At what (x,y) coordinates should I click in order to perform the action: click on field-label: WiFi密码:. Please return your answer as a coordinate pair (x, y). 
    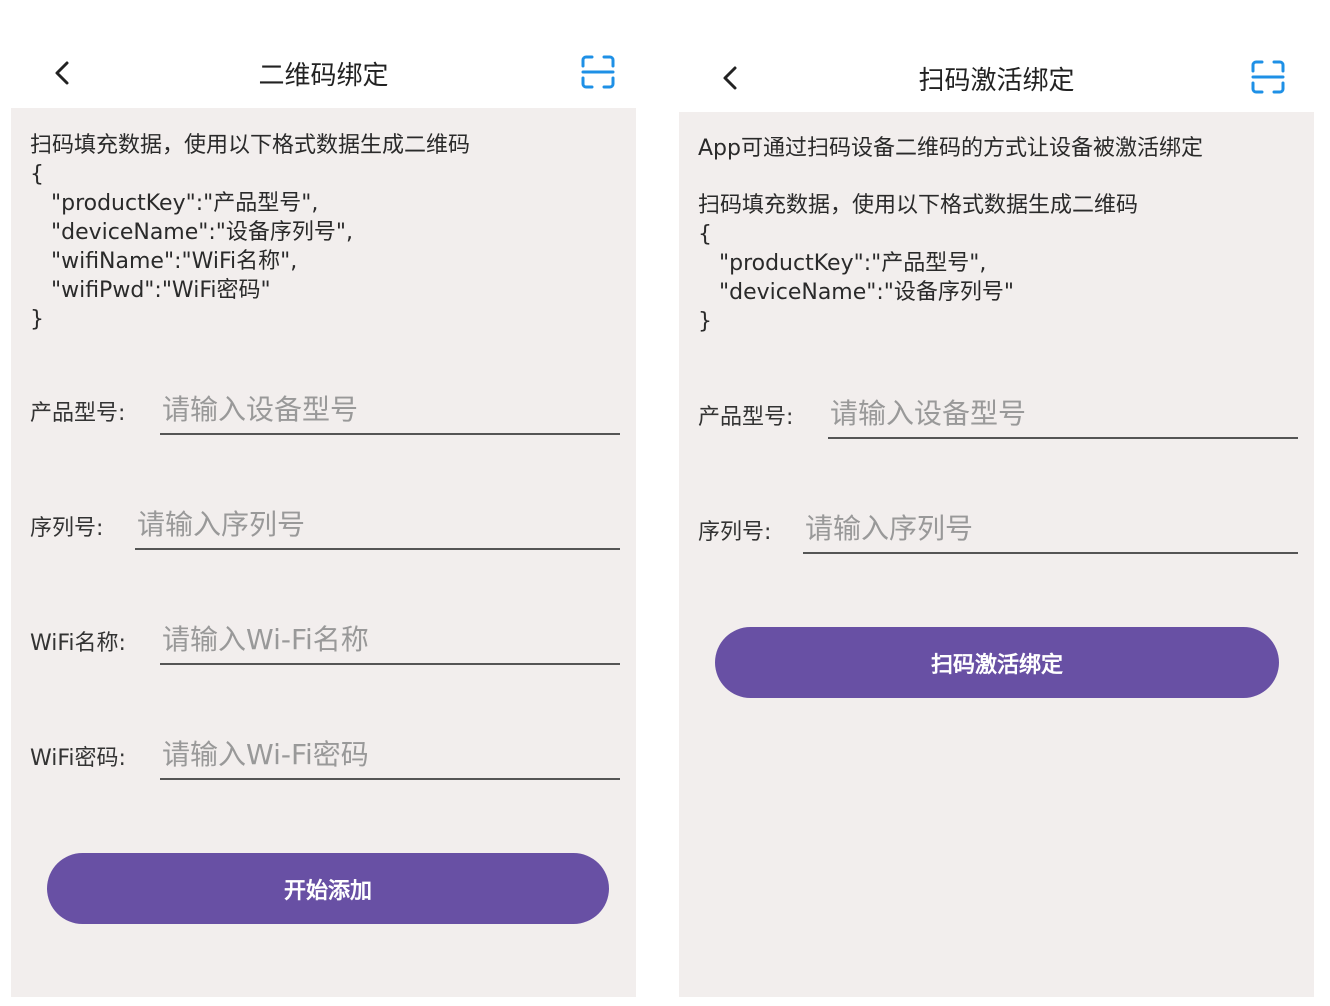
    Looking at the image, I should click on (78, 758).